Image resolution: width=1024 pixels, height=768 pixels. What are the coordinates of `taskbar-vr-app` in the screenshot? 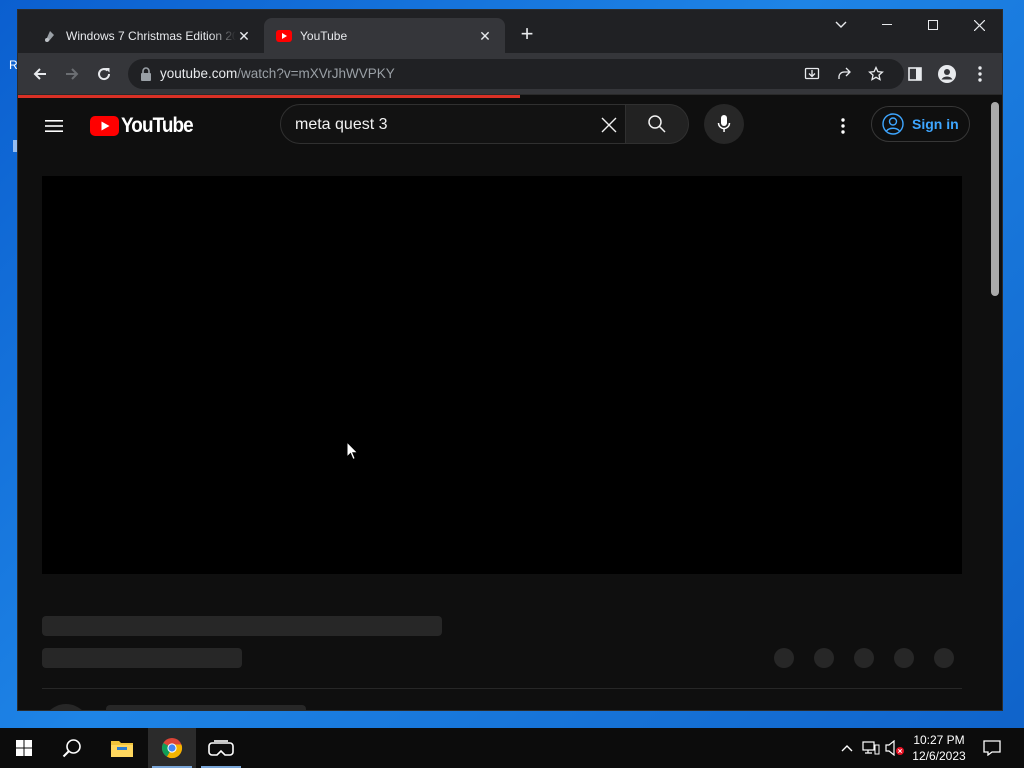 It's located at (221, 748).